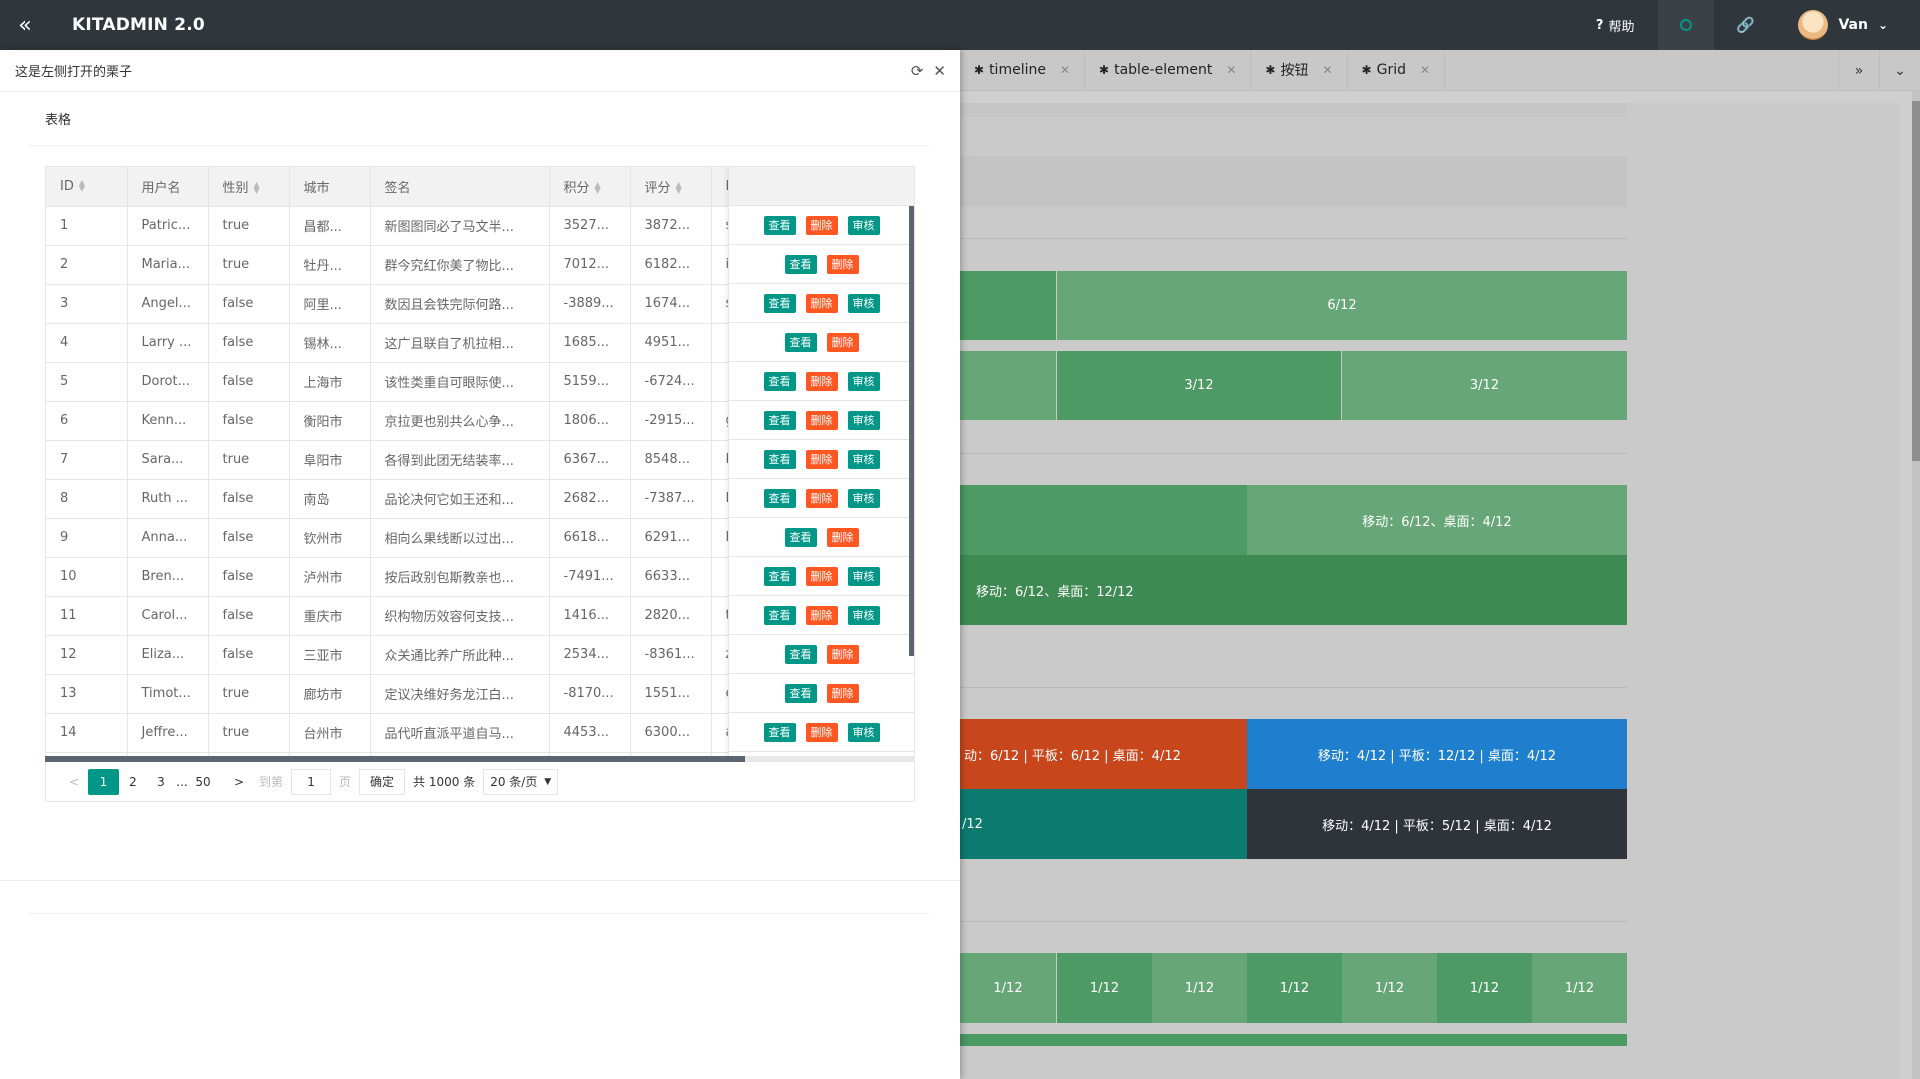 The width and height of the screenshot is (1920, 1079). What do you see at coordinates (87, 187) in the screenshot?
I see `col-id: ID ▲ ▼` at bounding box center [87, 187].